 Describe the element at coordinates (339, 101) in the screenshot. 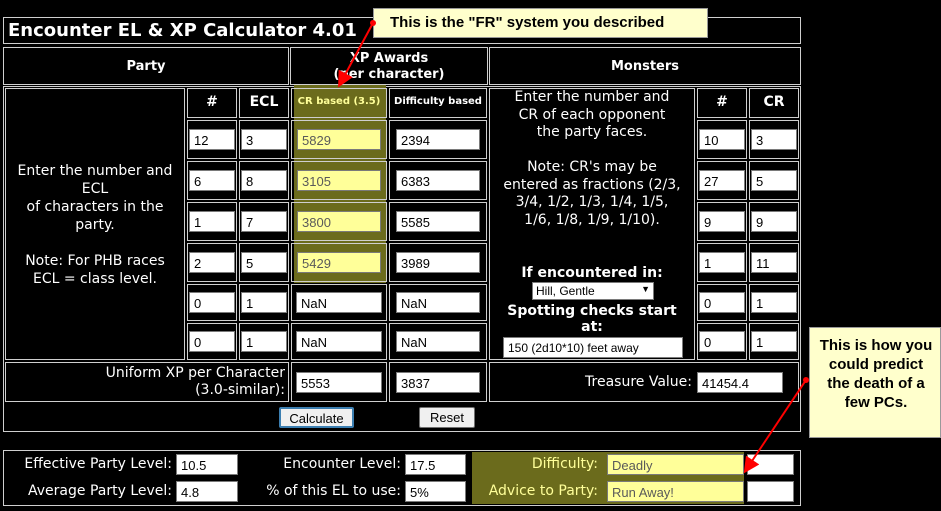

I see `cr-based-header: CR based (3.5)` at that location.